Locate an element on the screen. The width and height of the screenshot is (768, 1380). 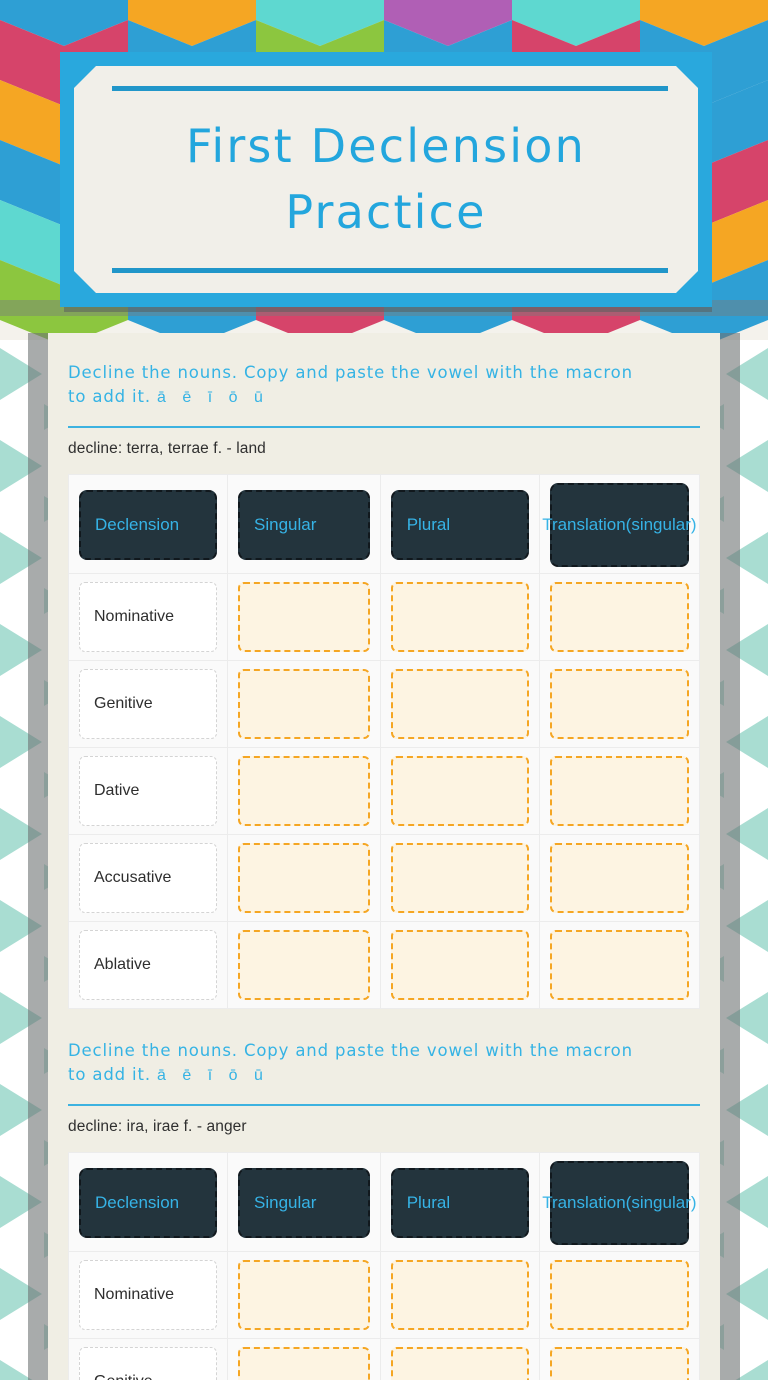
header-label-plural: Plural is located at coordinates (459, 525).